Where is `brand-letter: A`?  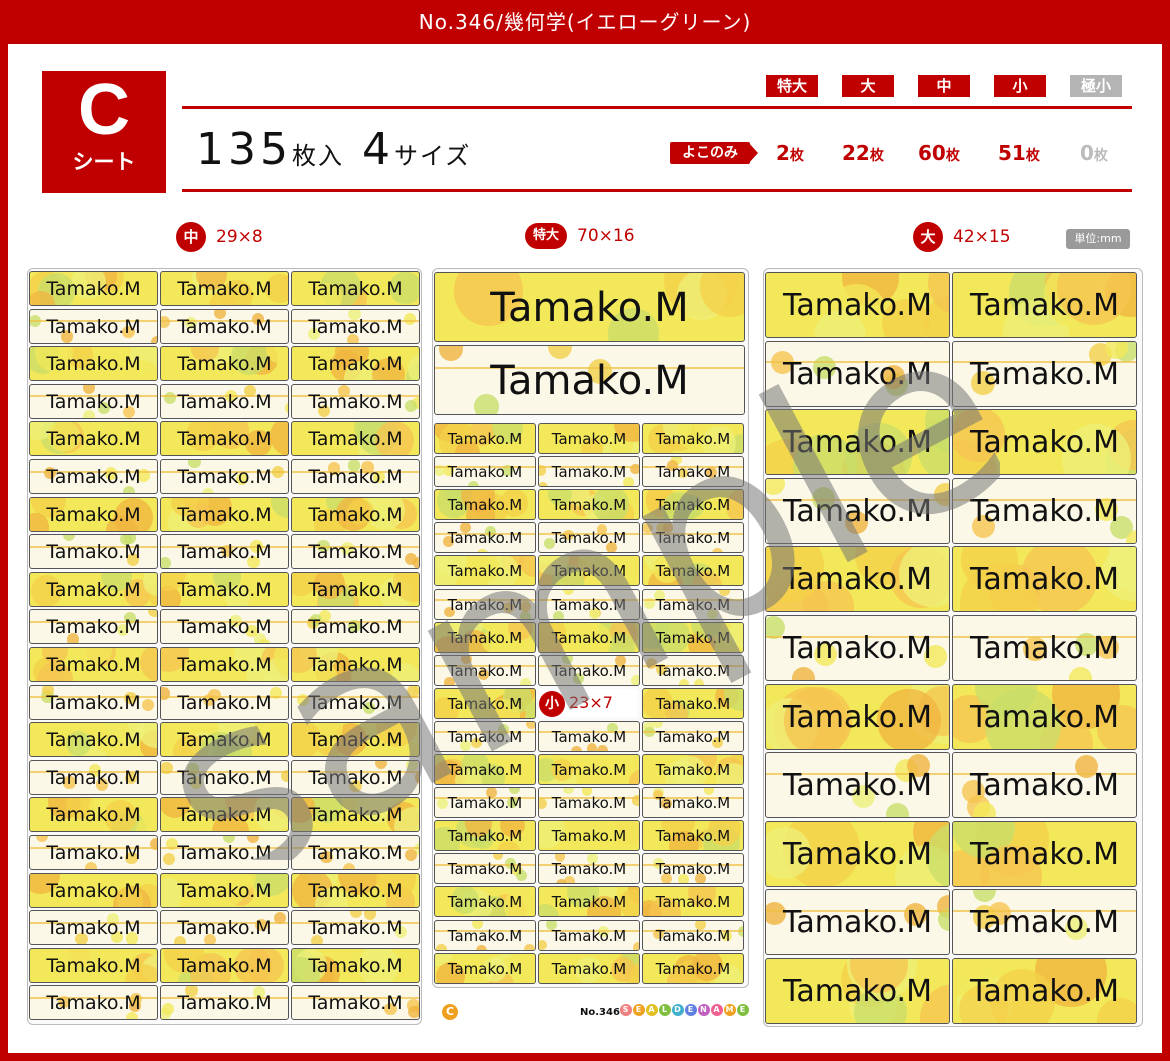 brand-letter: A is located at coordinates (652, 1010).